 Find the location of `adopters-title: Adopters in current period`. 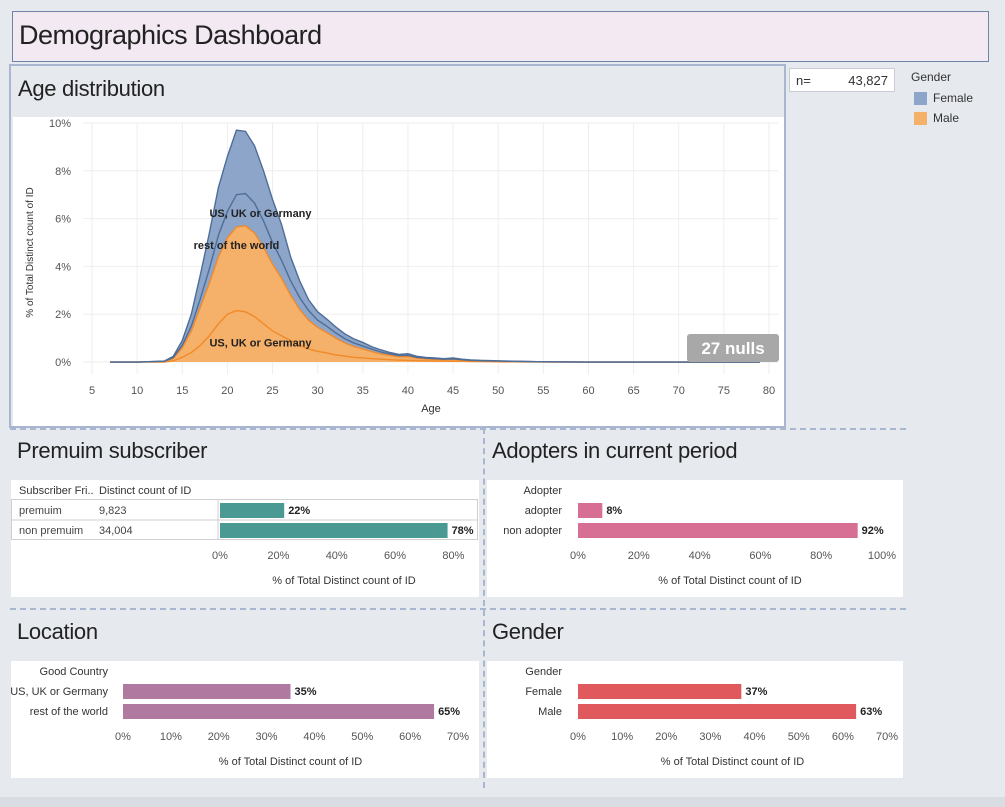

adopters-title: Adopters in current period is located at coordinates (615, 450).